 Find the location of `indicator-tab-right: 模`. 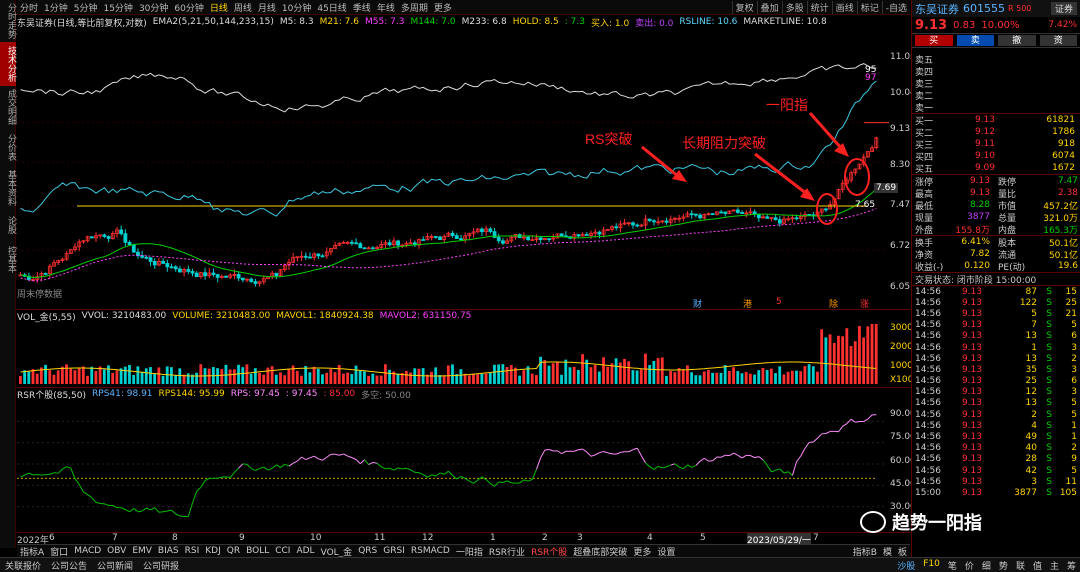

indicator-tab-right: 模 is located at coordinates (887, 551).